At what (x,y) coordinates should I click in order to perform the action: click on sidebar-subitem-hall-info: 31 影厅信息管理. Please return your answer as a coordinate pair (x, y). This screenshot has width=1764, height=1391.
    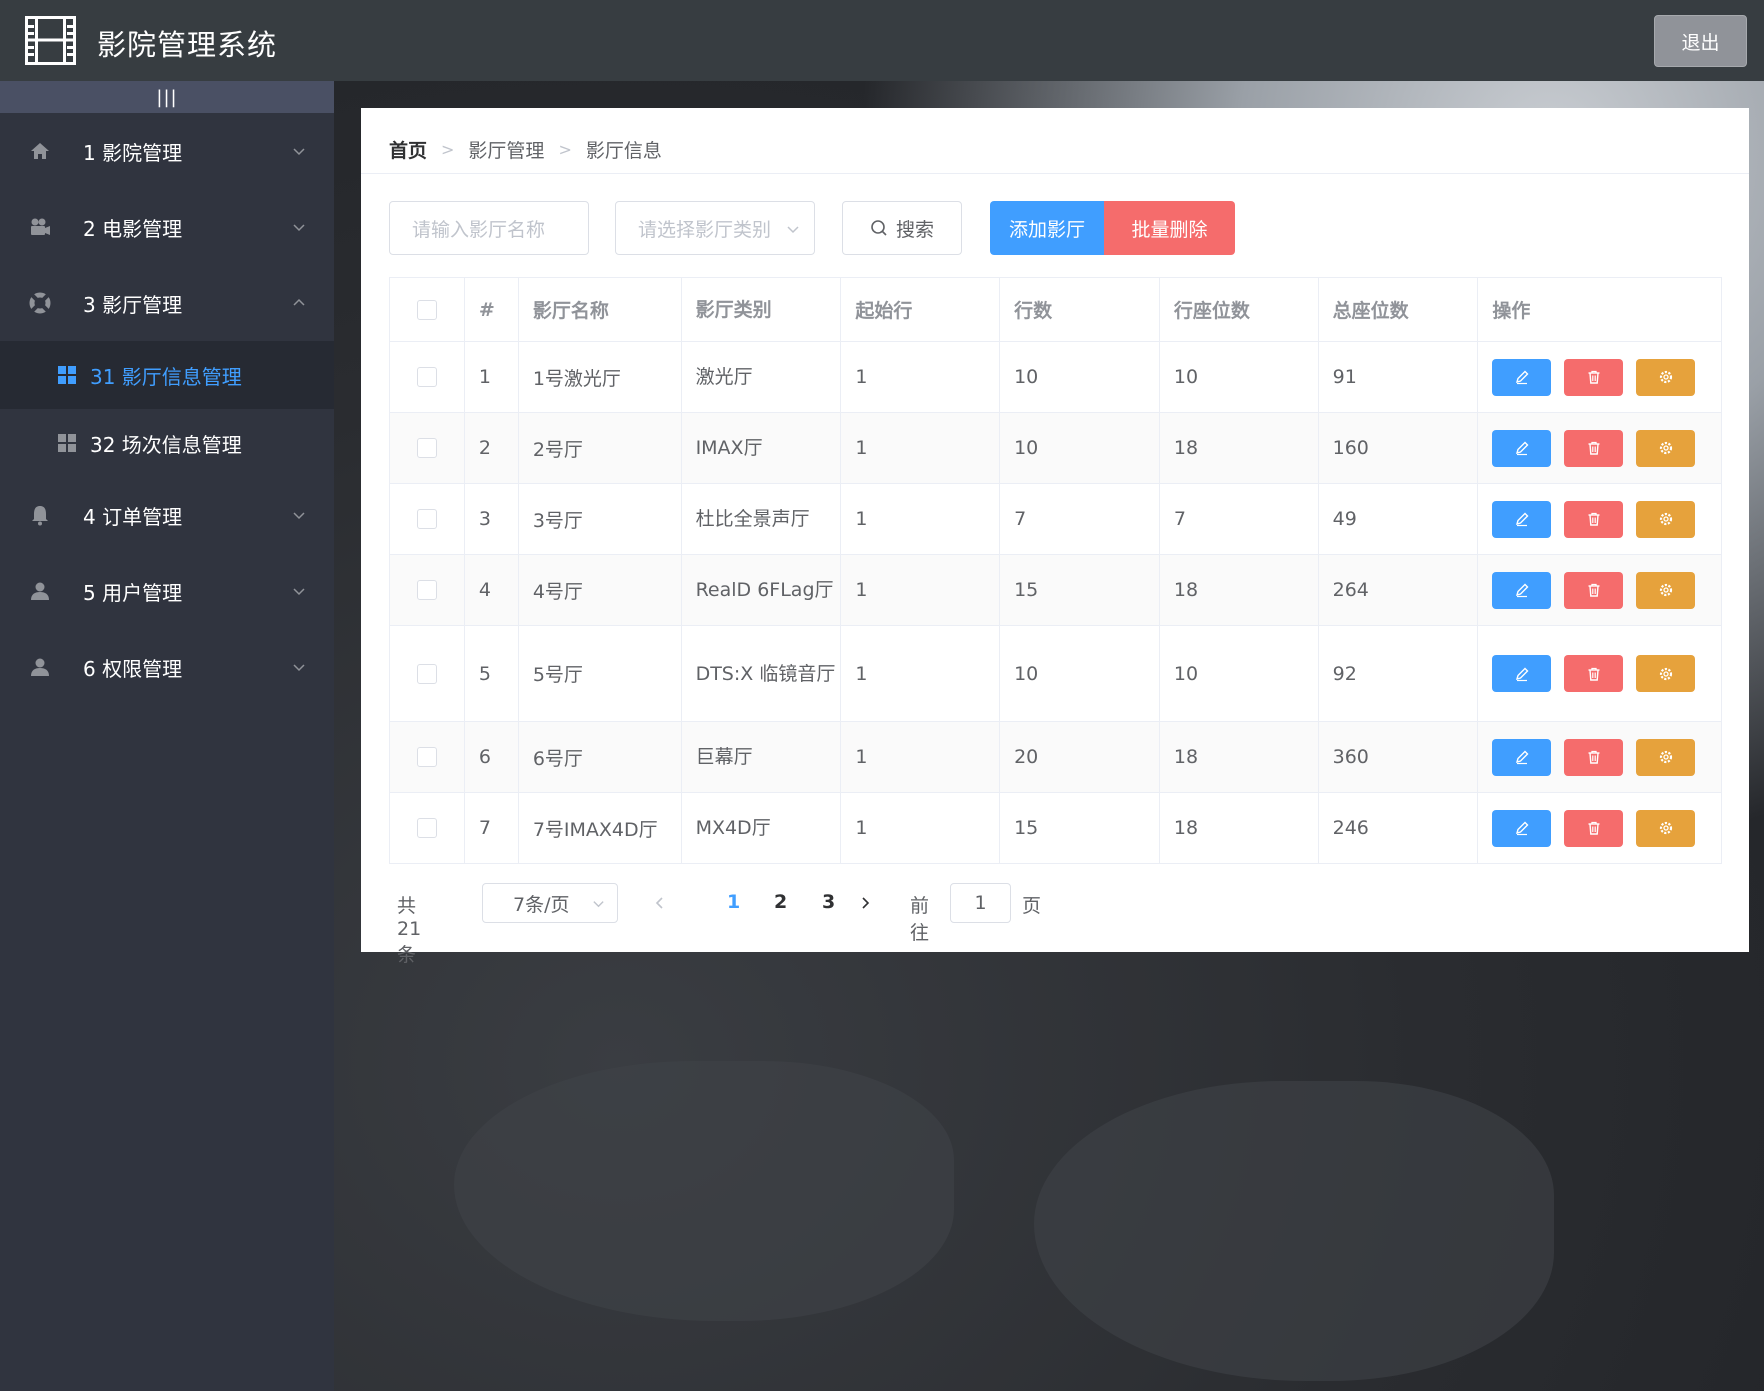
    Looking at the image, I should click on (167, 375).